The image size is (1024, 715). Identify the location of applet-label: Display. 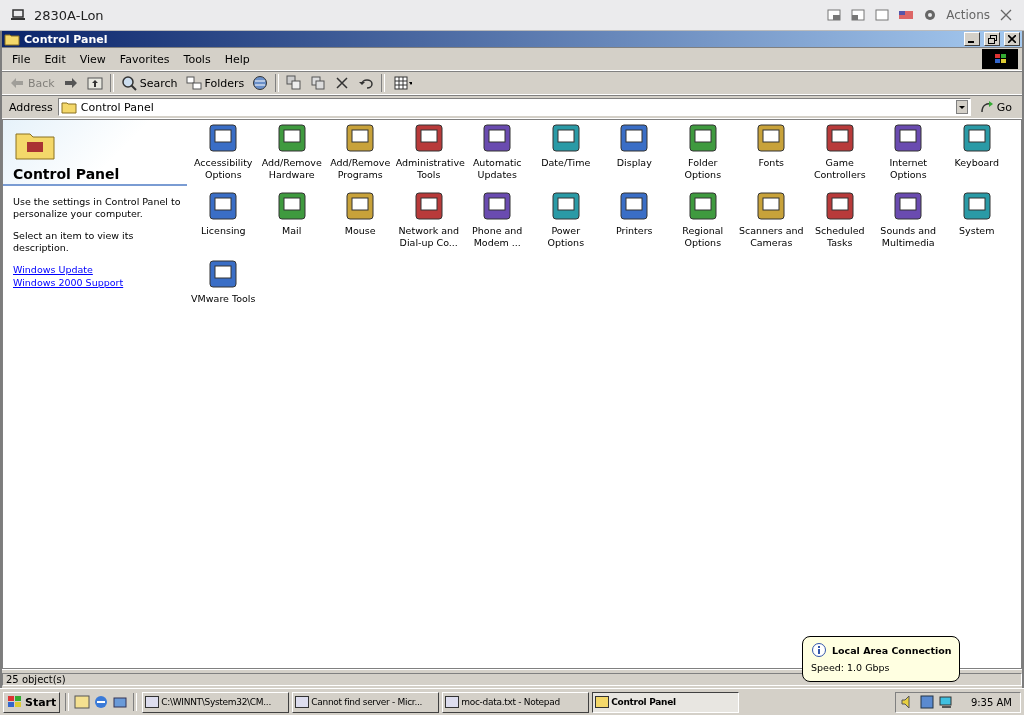
(634, 163).